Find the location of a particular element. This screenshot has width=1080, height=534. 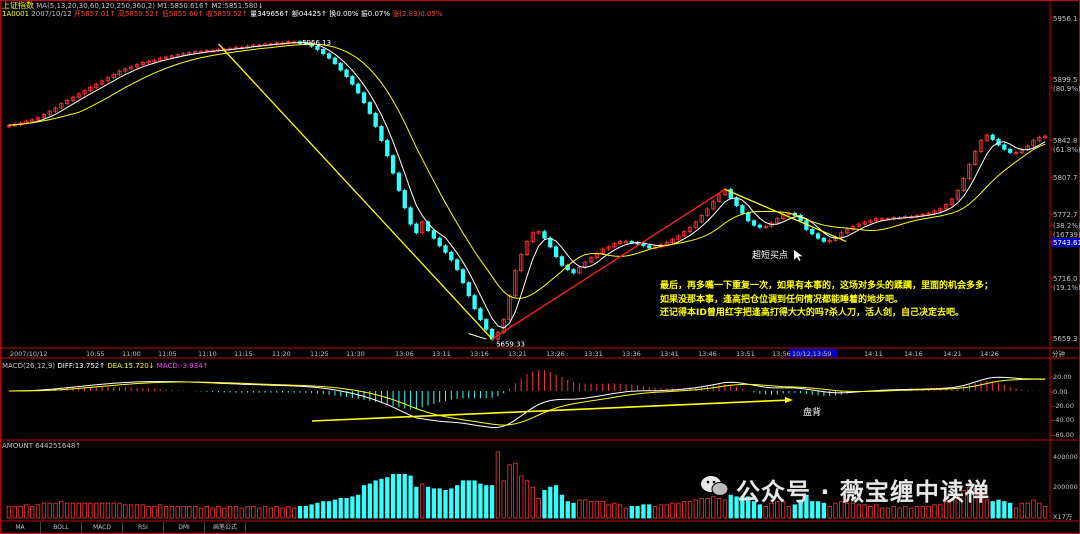

time-axis-label: 13:51 is located at coordinates (745, 354).